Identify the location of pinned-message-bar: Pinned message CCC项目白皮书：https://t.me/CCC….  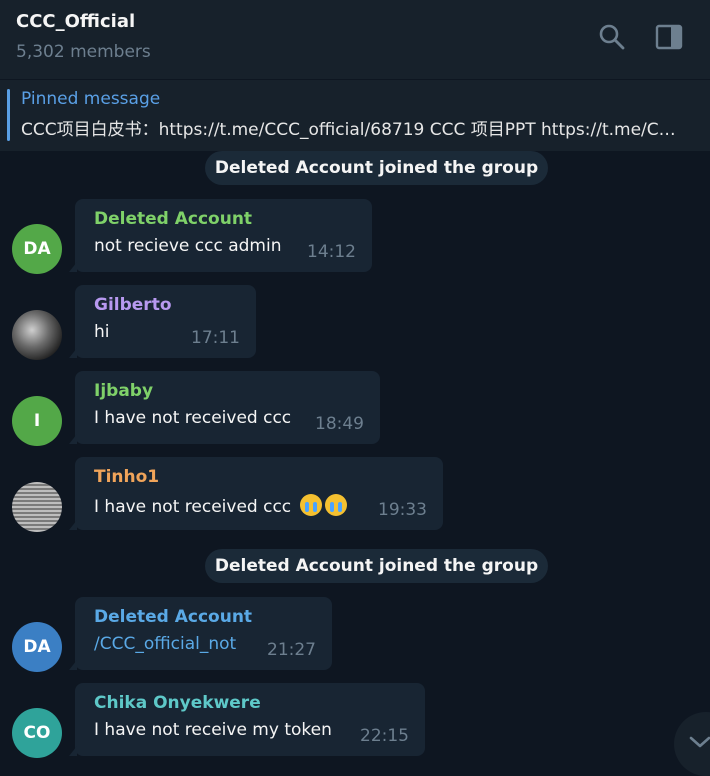
(355, 115).